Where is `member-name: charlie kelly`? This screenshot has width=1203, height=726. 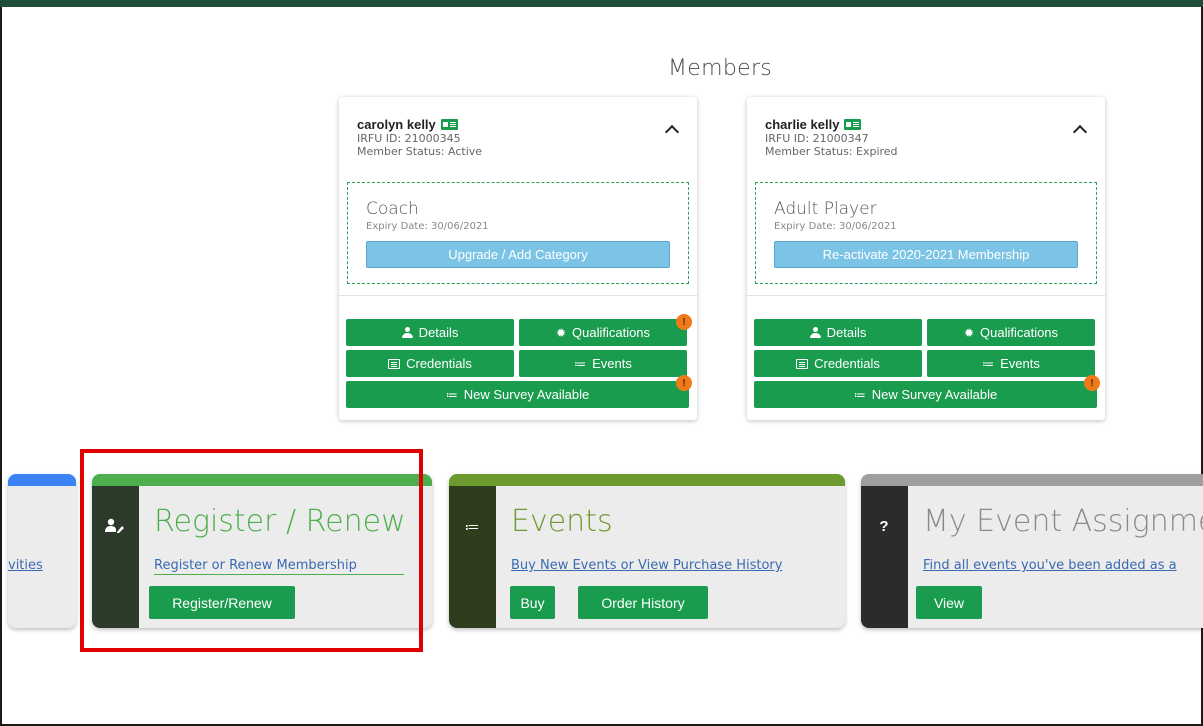
member-name: charlie kelly is located at coordinates (802, 124).